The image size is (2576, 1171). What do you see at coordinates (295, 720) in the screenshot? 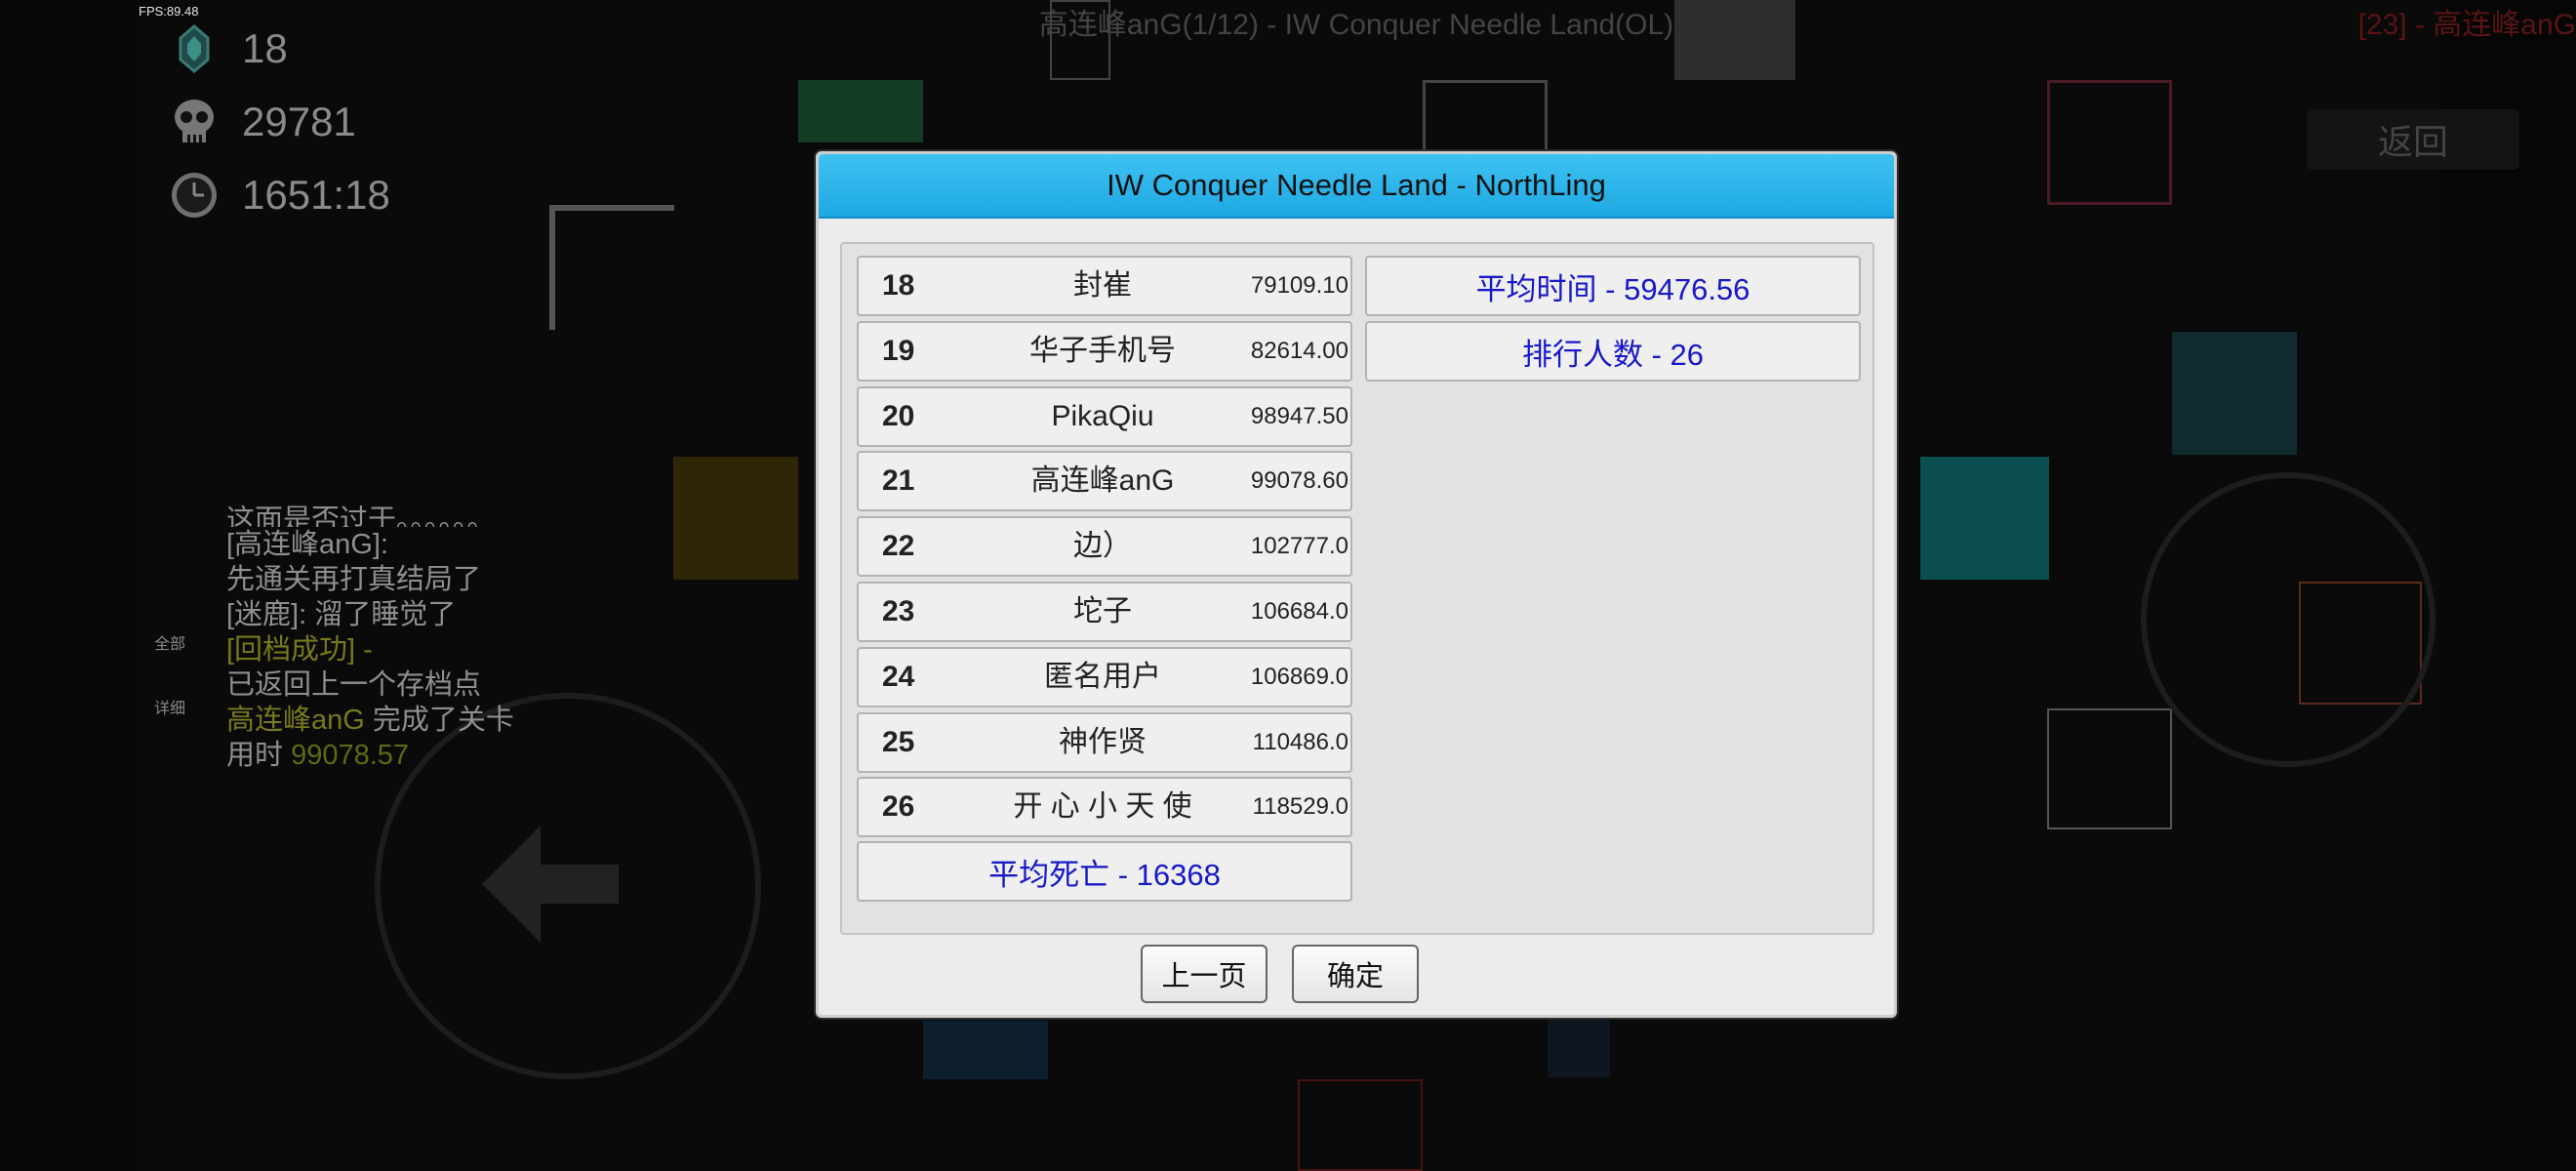
I see `chat-player-name: 高连峰anG` at bounding box center [295, 720].